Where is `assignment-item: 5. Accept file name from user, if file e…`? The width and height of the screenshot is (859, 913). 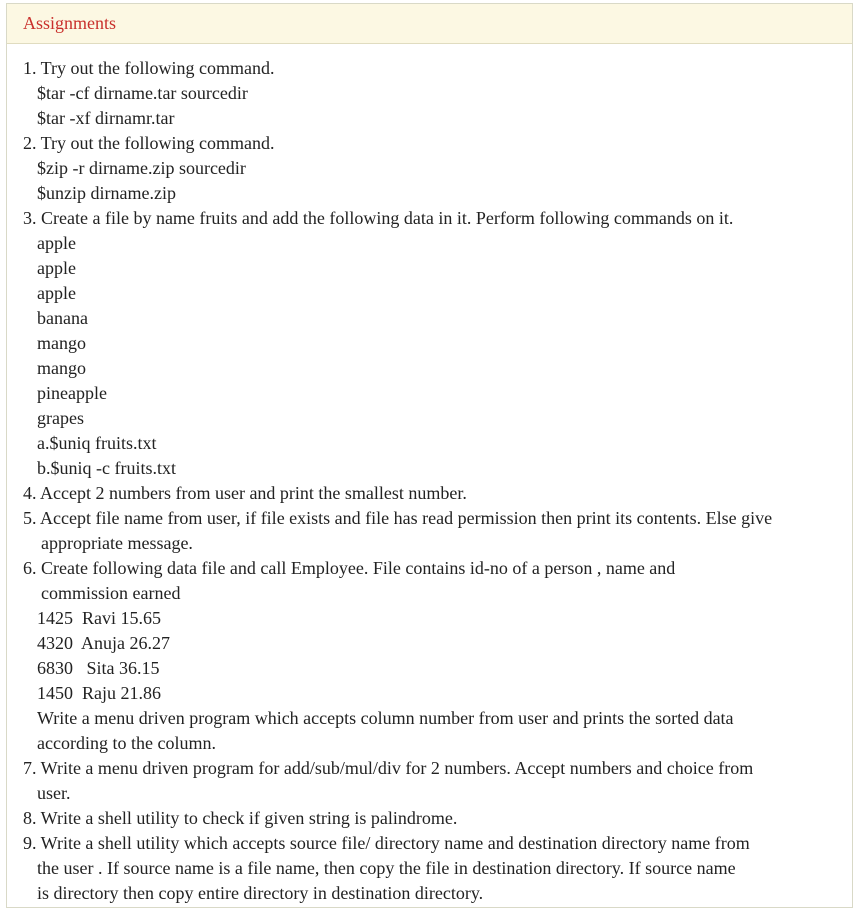 assignment-item: 5. Accept file name from user, if file e… is located at coordinates (398, 518).